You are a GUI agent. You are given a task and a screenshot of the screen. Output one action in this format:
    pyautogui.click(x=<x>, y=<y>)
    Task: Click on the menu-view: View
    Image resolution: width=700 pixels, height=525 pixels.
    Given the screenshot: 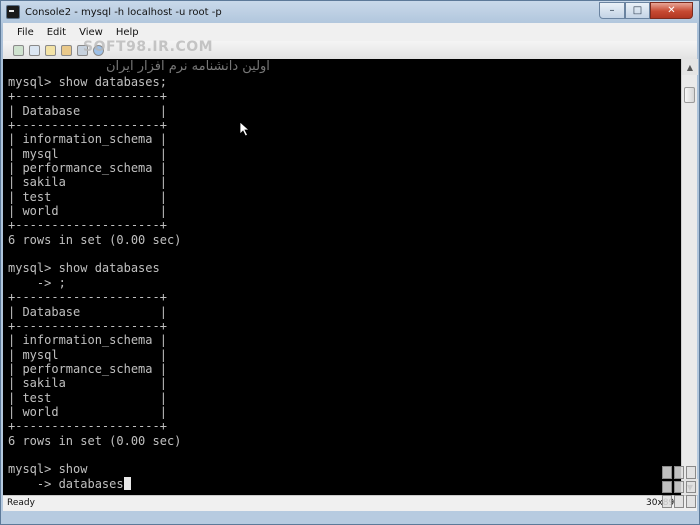 What is the action you would take?
    pyautogui.click(x=91, y=32)
    